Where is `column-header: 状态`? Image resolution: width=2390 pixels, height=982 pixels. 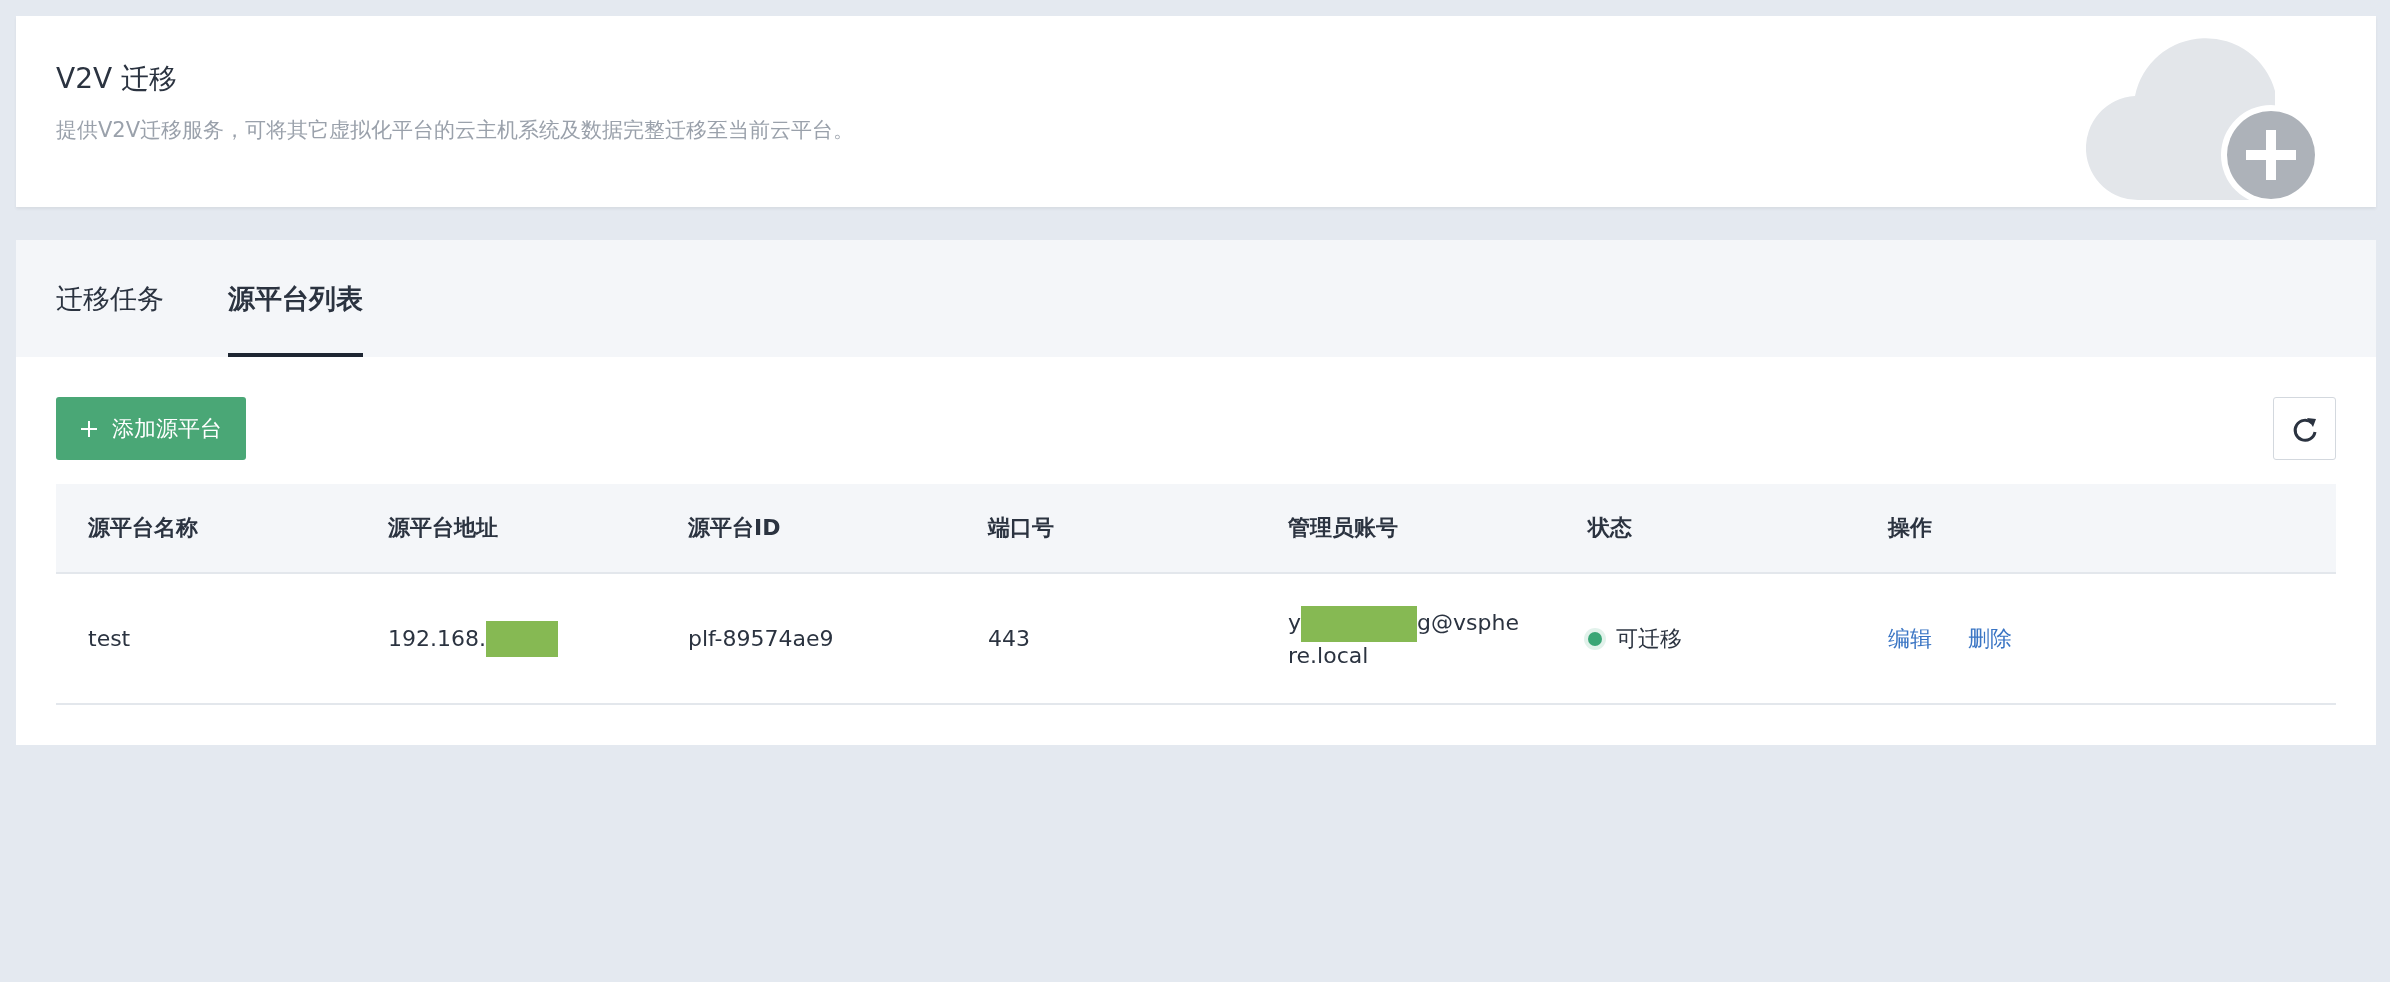 column-header: 状态 is located at coordinates (1609, 528).